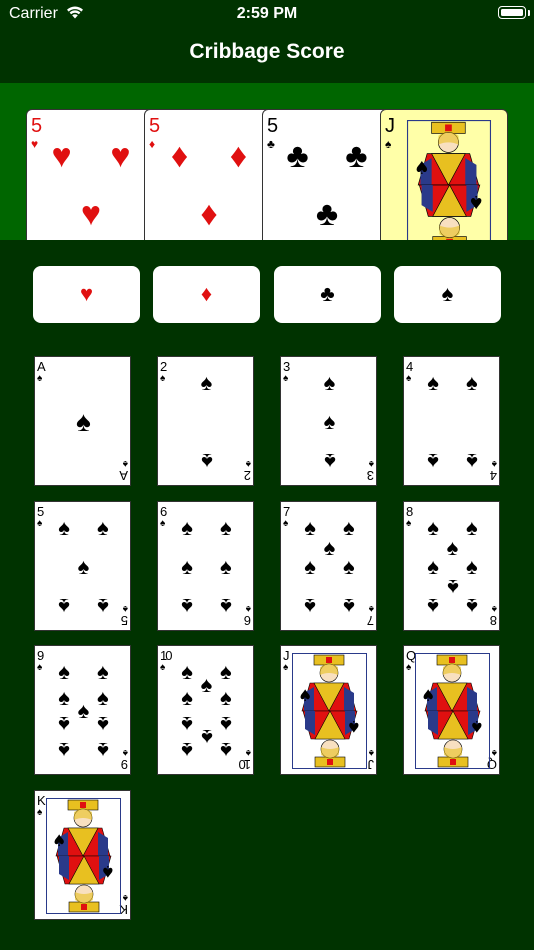  What do you see at coordinates (444, 174) in the screenshot?
I see `hand-card: J ♠ ♠` at bounding box center [444, 174].